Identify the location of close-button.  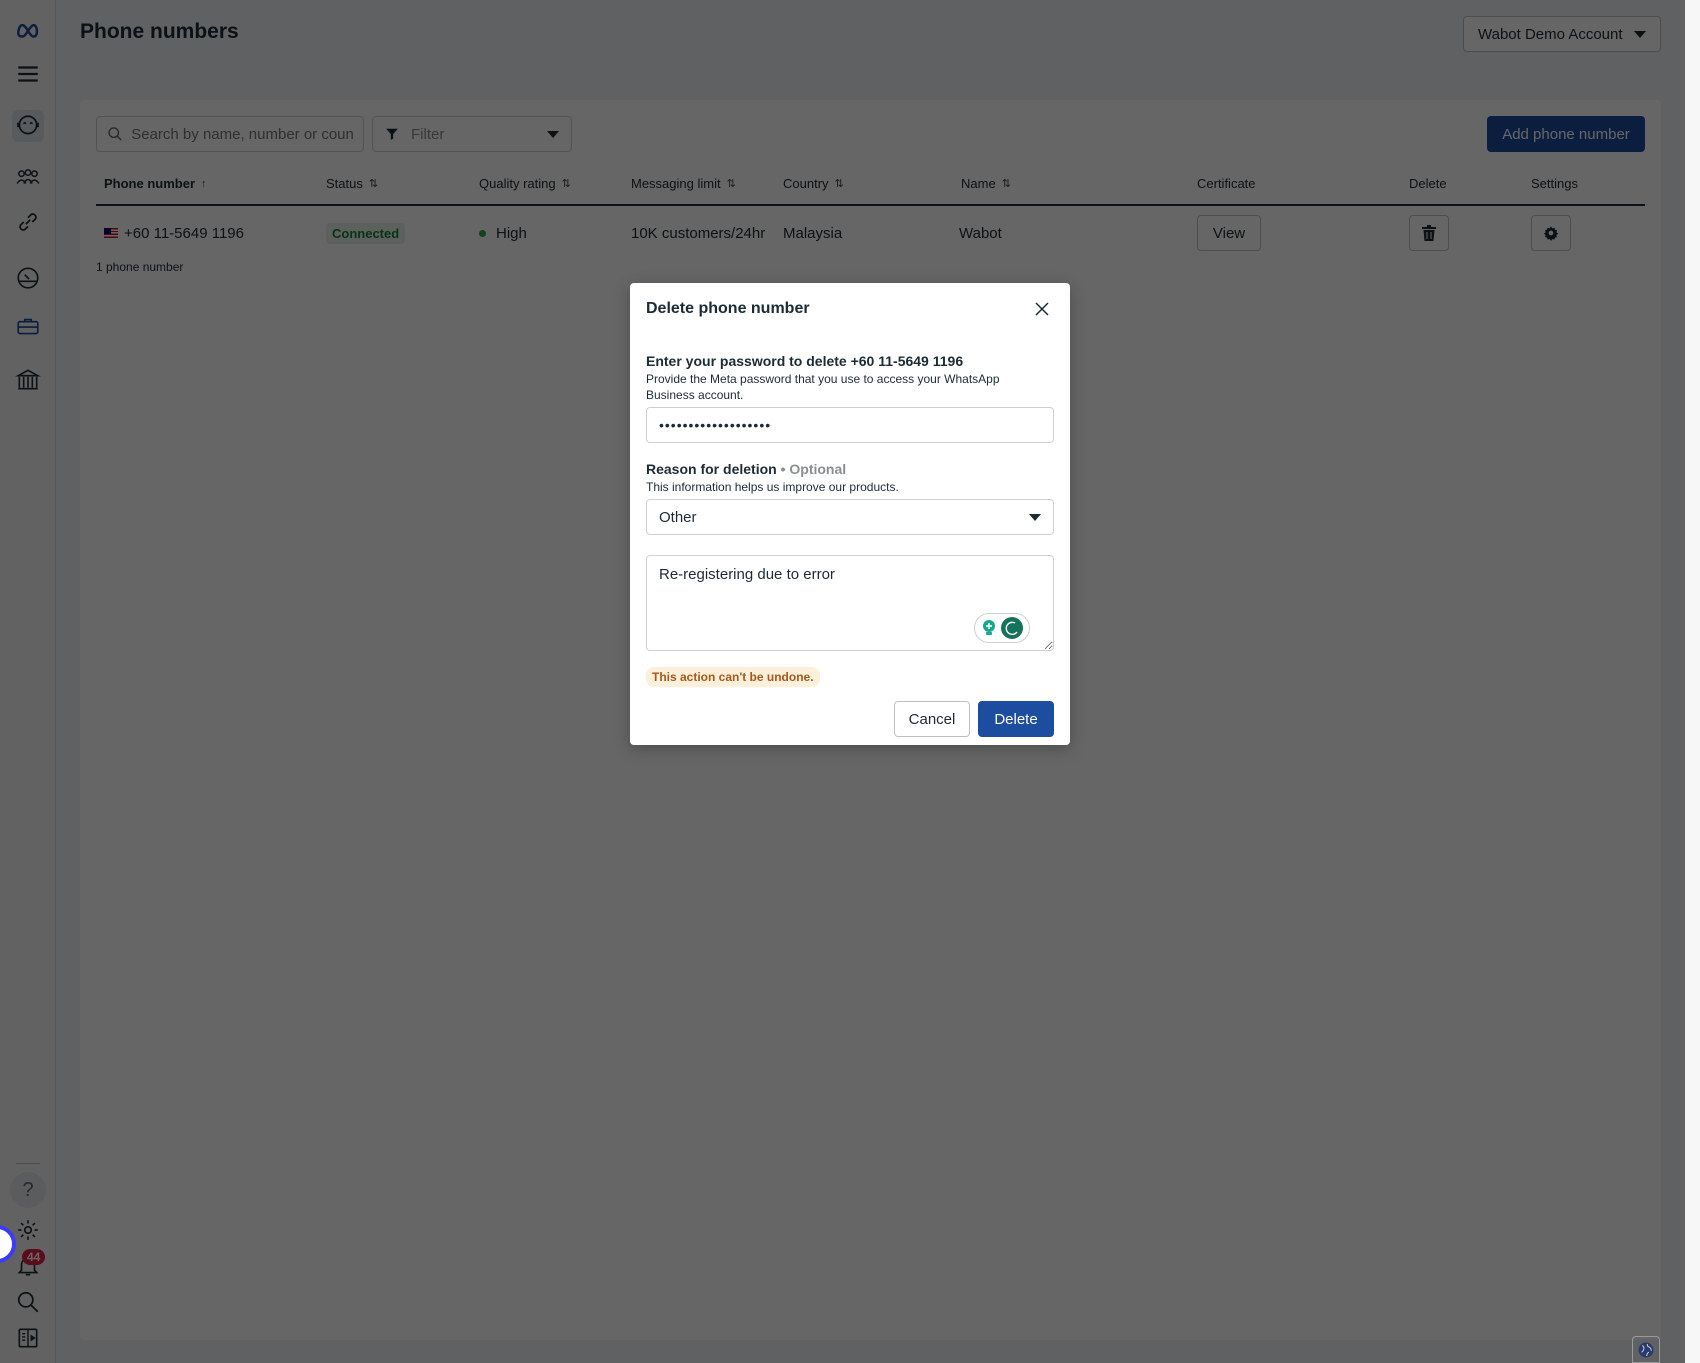
(1042, 309).